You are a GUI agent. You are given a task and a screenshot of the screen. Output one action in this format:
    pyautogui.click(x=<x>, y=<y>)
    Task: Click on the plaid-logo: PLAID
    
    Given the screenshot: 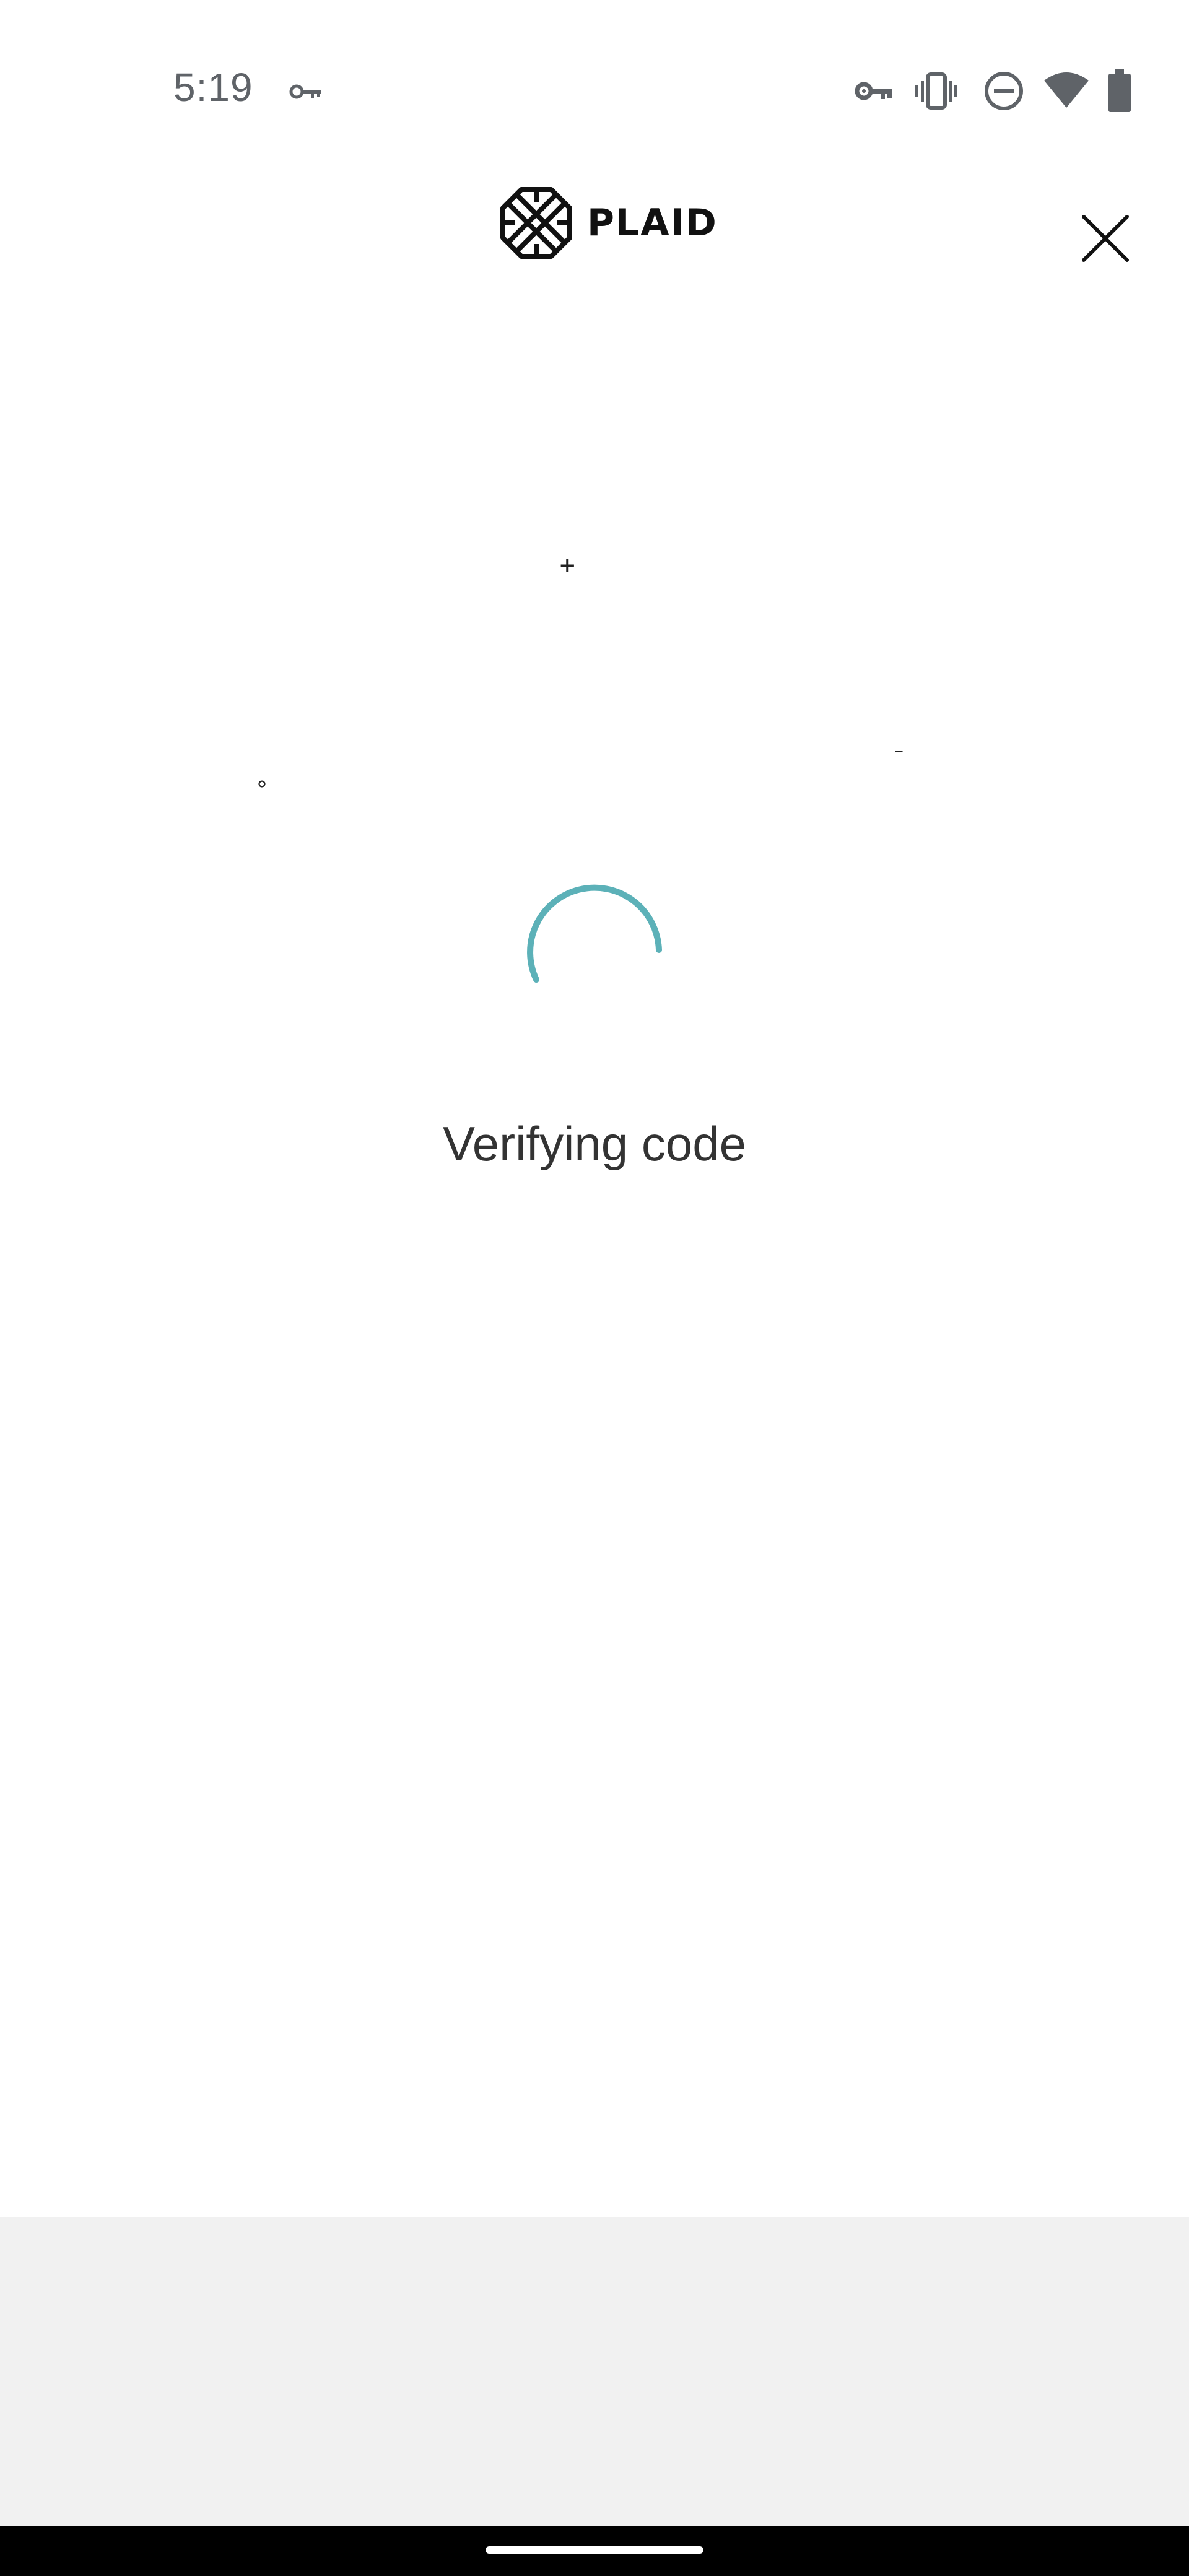 What is the action you would take?
    pyautogui.click(x=609, y=223)
    